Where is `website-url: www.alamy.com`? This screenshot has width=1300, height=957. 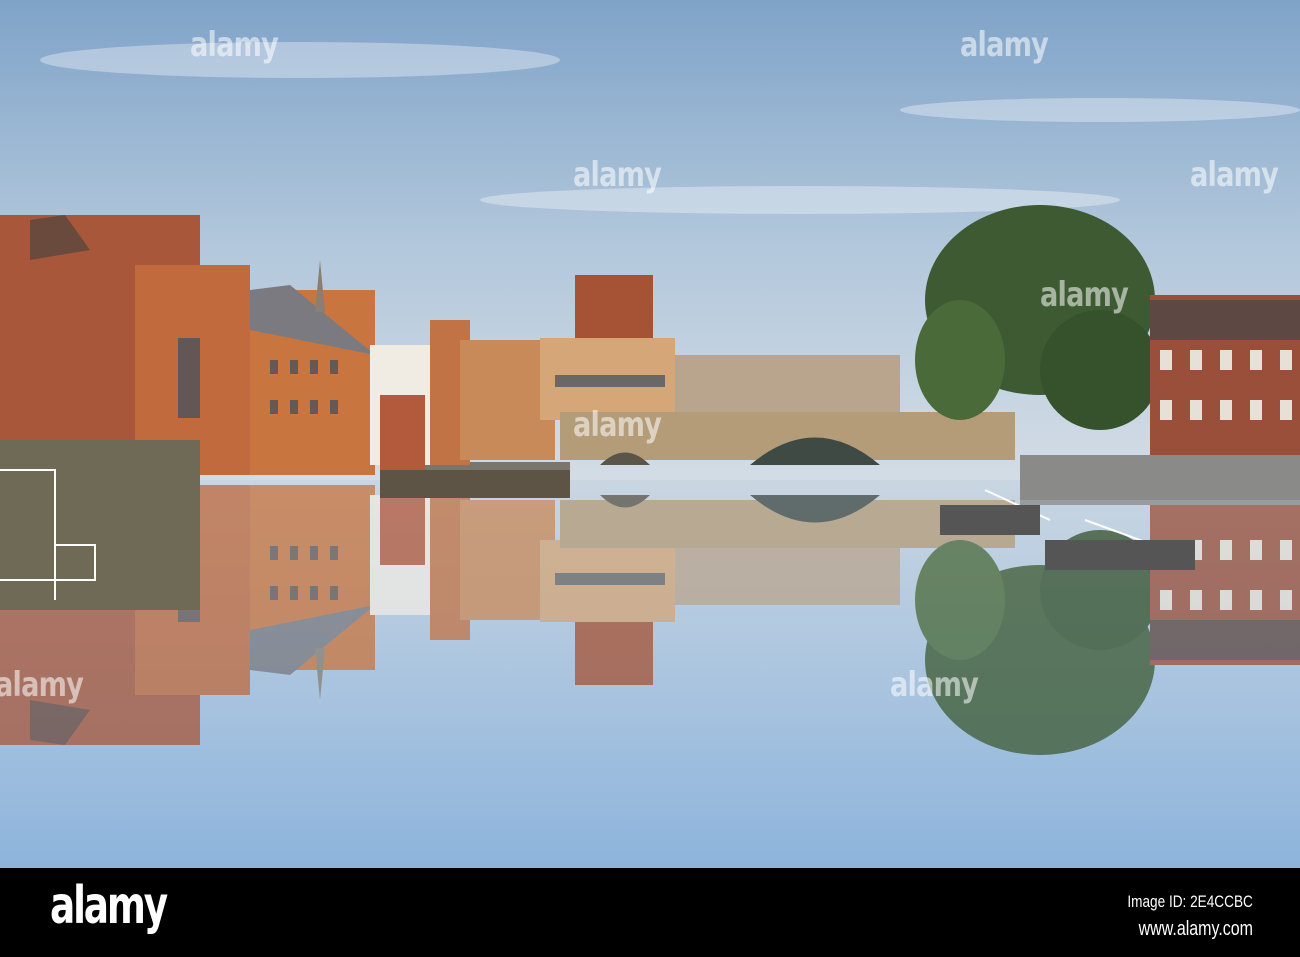 website-url: www.alamy.com is located at coordinates (1195, 929).